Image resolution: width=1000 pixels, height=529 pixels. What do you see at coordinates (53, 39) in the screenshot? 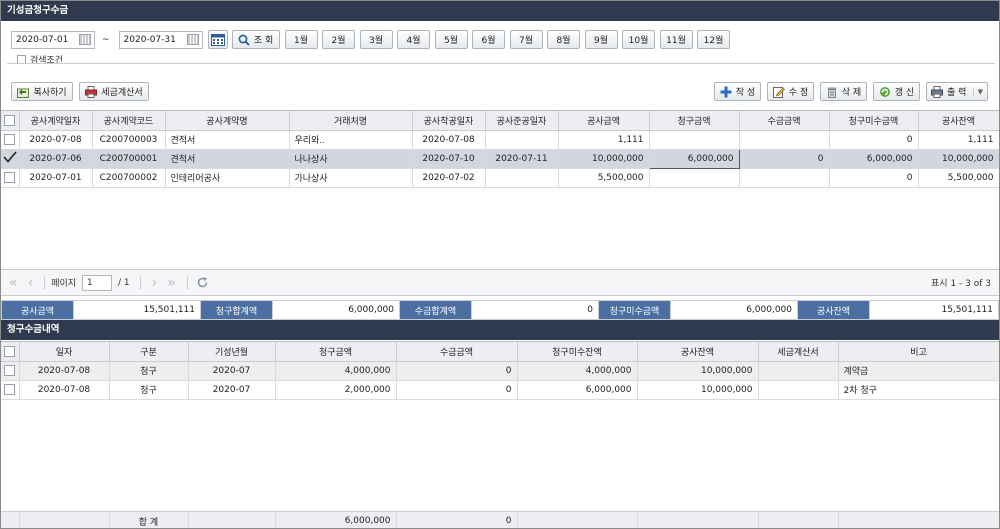
I see `date-from-input: 2020-07-01` at bounding box center [53, 39].